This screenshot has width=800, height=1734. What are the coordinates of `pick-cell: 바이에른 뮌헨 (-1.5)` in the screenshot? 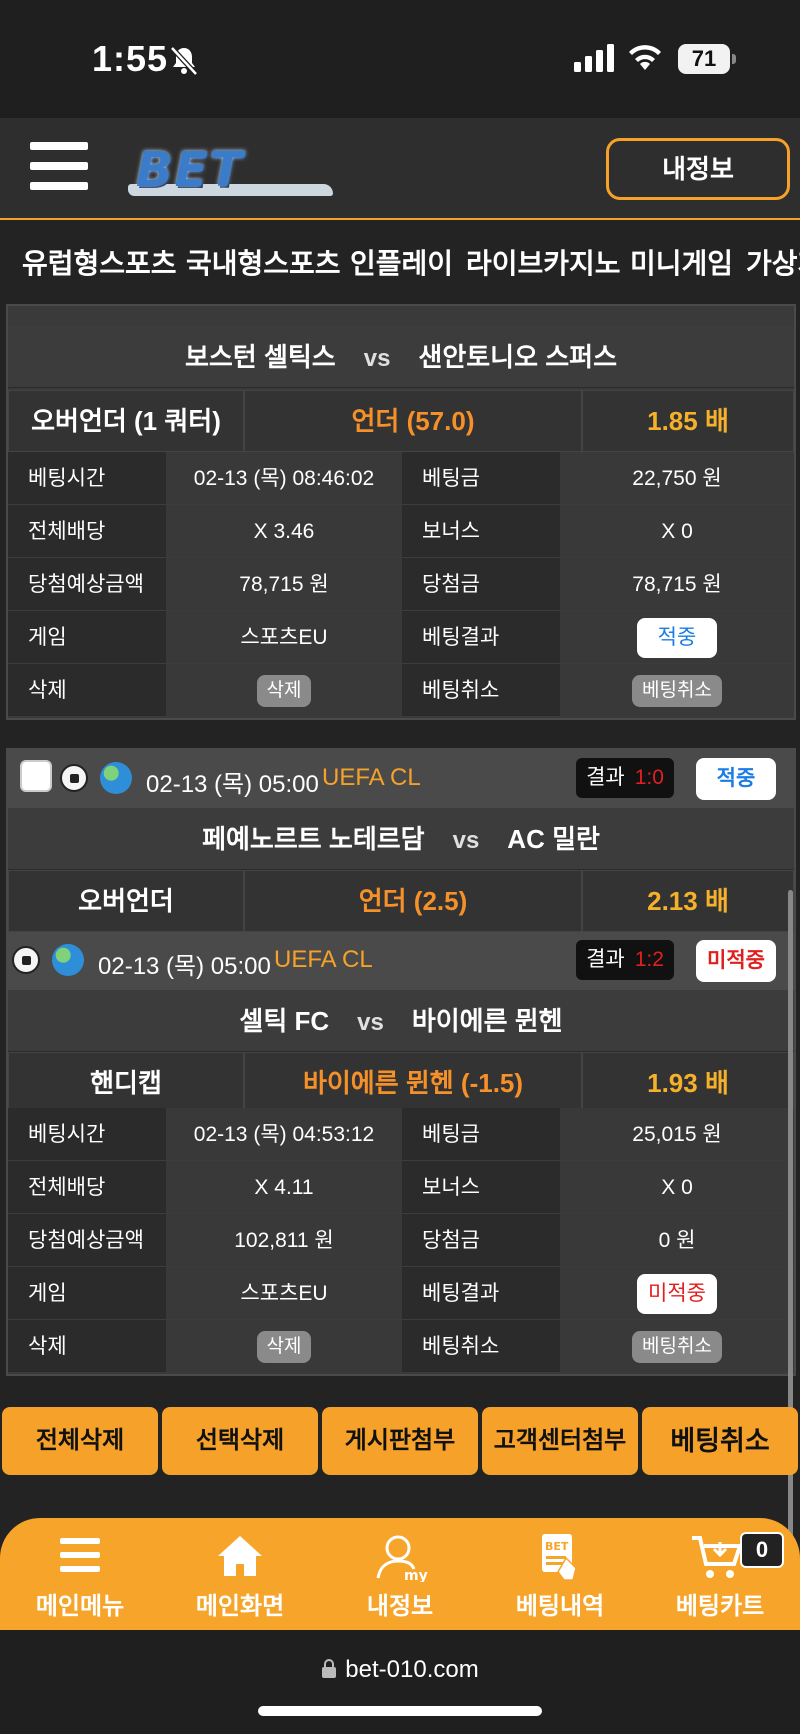 It's located at (413, 1083).